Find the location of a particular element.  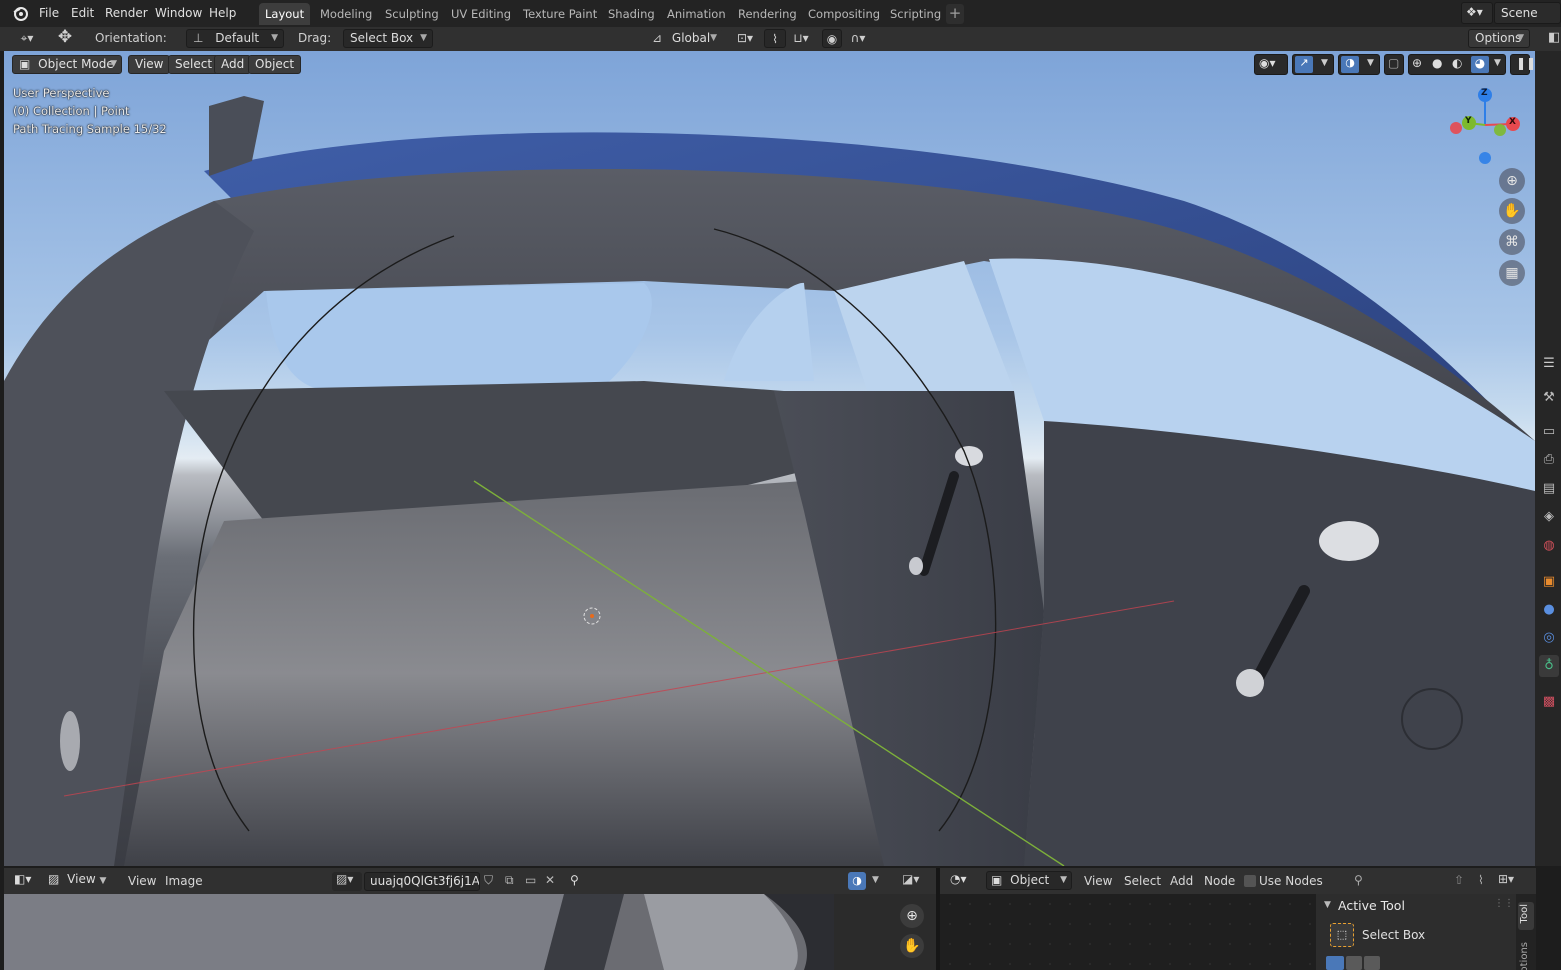

output-properties-icon: ⎙ is located at coordinates (1549, 460).